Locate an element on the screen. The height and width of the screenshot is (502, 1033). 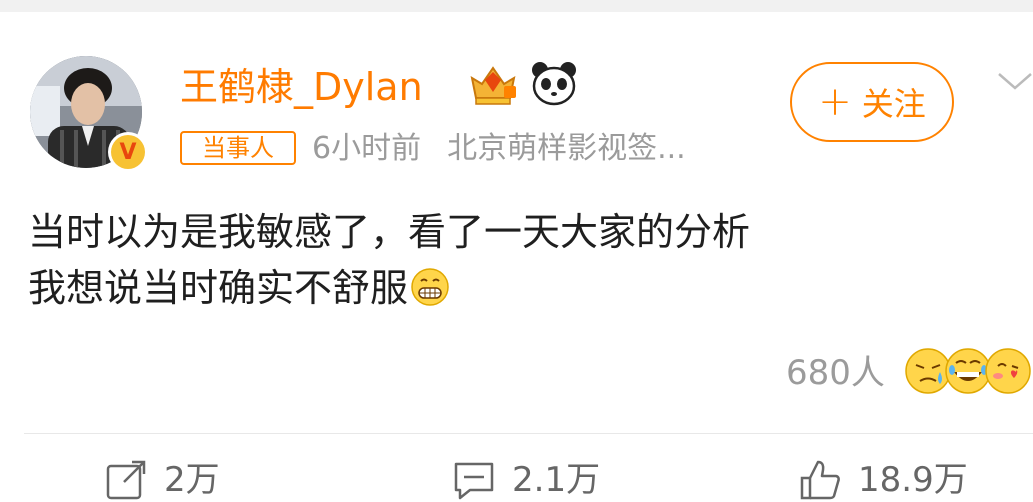
role-tag: 当事人 is located at coordinates (238, 148).